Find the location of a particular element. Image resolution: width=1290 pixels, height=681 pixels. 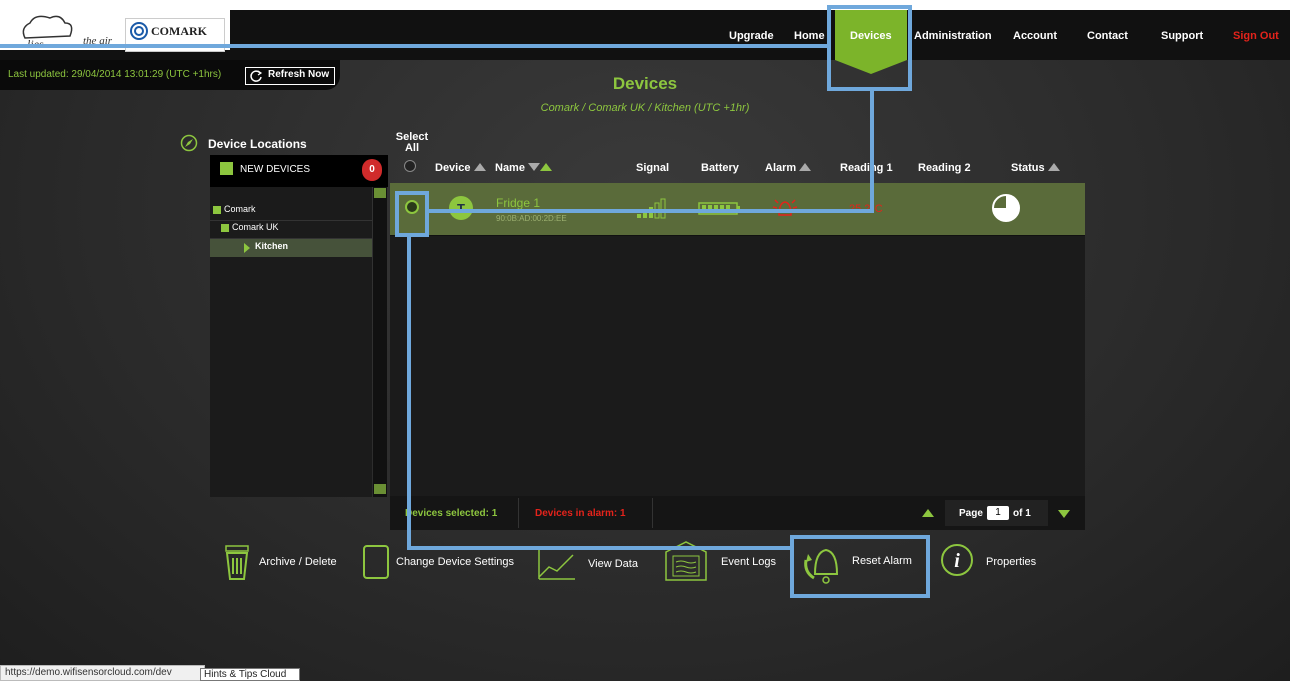

column-name: Name is located at coordinates (524, 168).